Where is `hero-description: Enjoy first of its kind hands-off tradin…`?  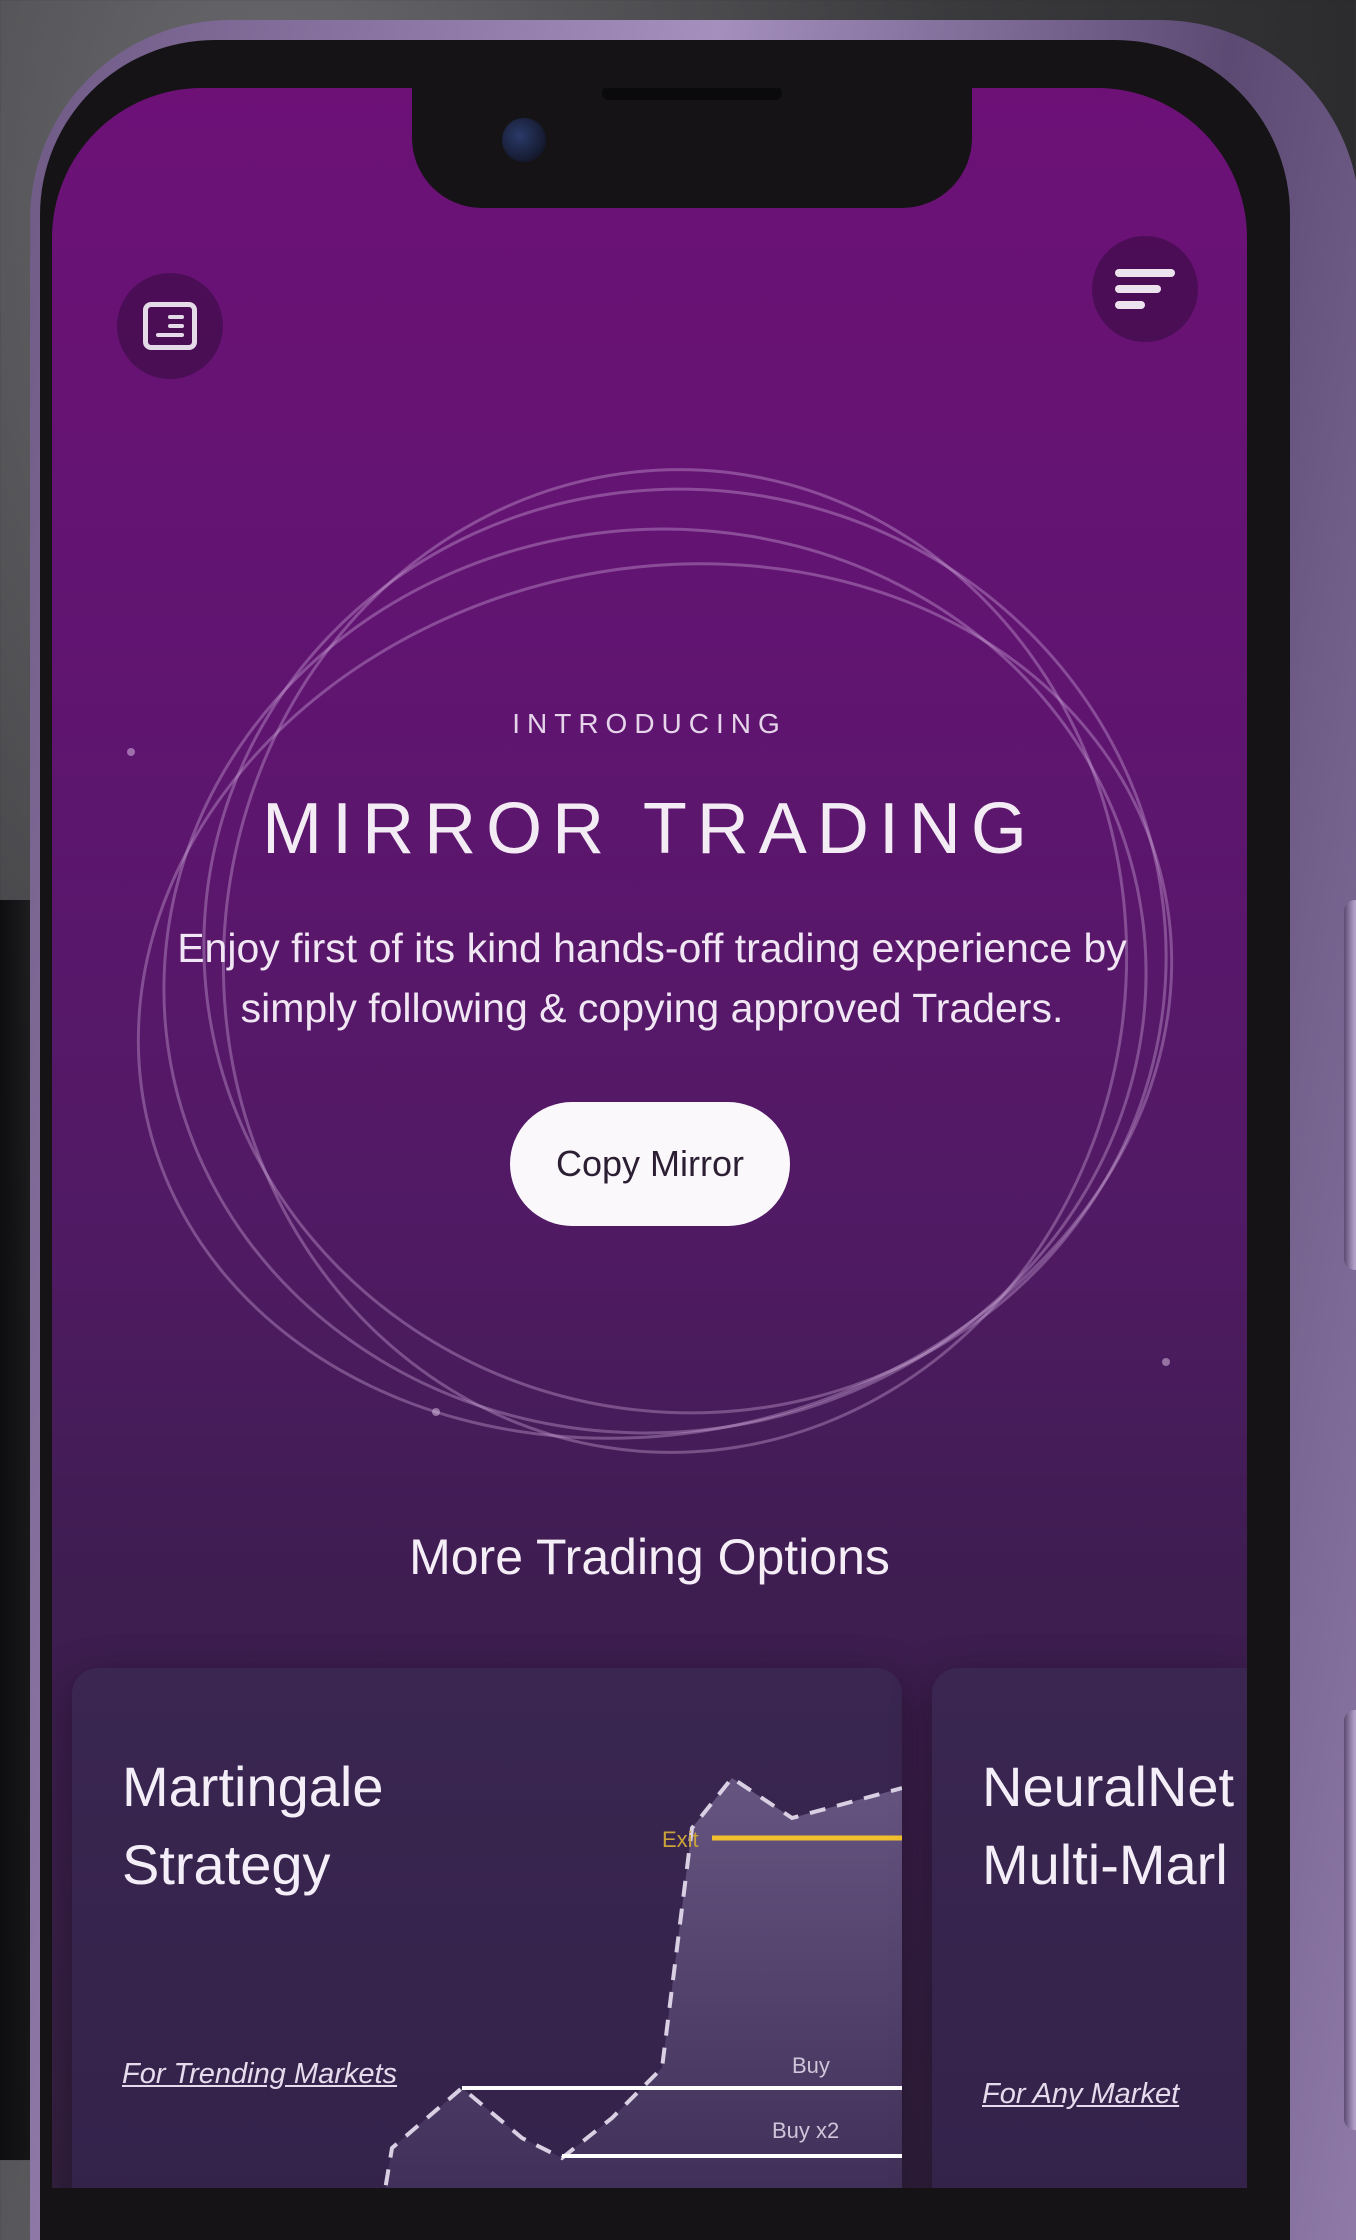
hero-description: Enjoy first of its kind hands-off tradin… is located at coordinates (652, 978).